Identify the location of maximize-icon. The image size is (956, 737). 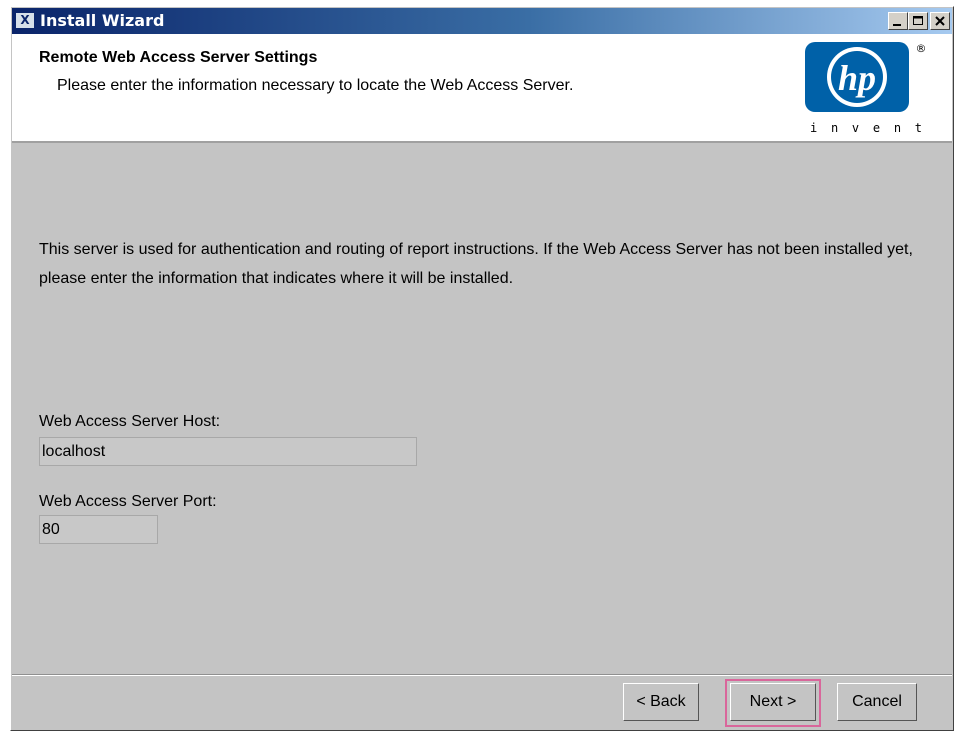
(918, 20).